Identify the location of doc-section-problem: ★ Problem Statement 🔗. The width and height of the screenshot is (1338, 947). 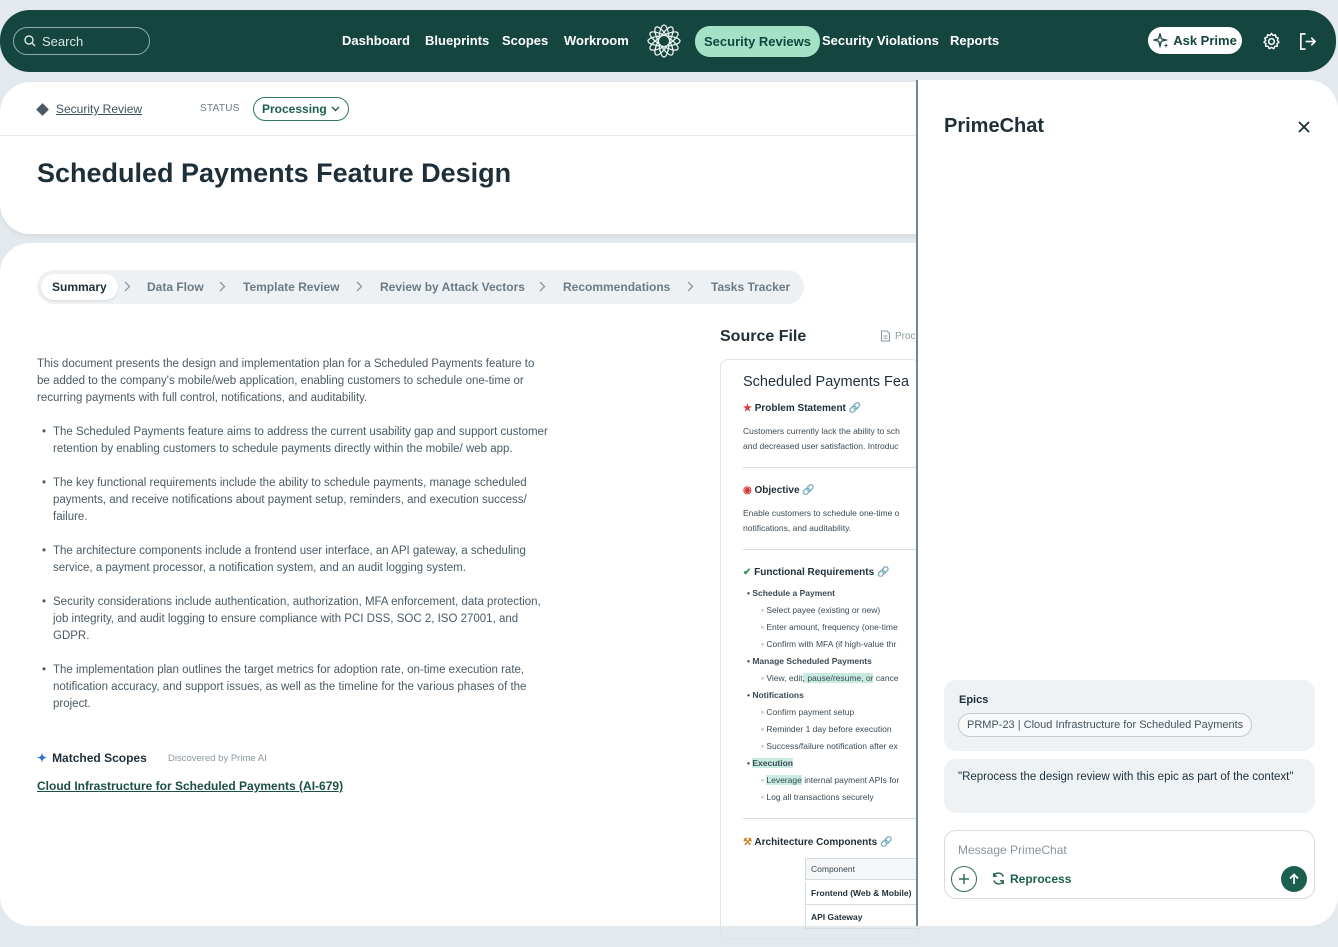
(802, 408).